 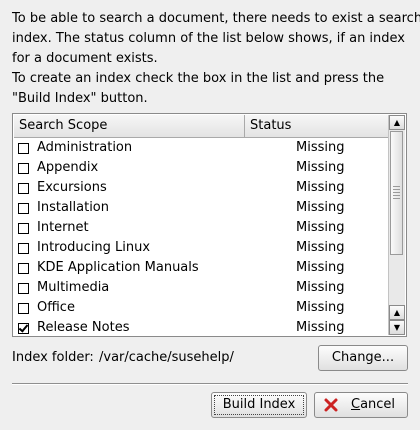 I want to click on cancel-label-rest: ancel, so click(x=378, y=404).